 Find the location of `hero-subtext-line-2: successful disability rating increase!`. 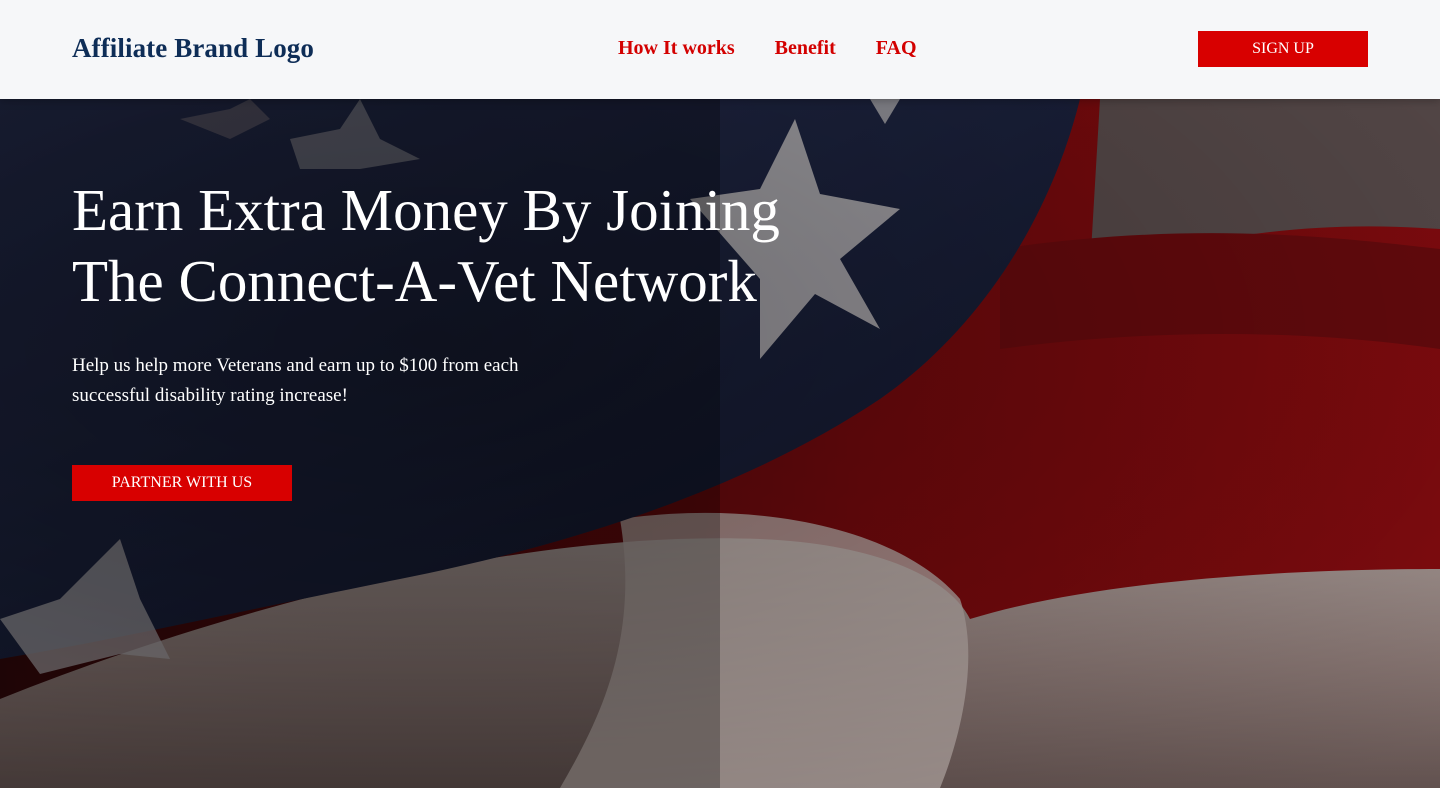

hero-subtext-line-2: successful disability rating increase! is located at coordinates (210, 395).